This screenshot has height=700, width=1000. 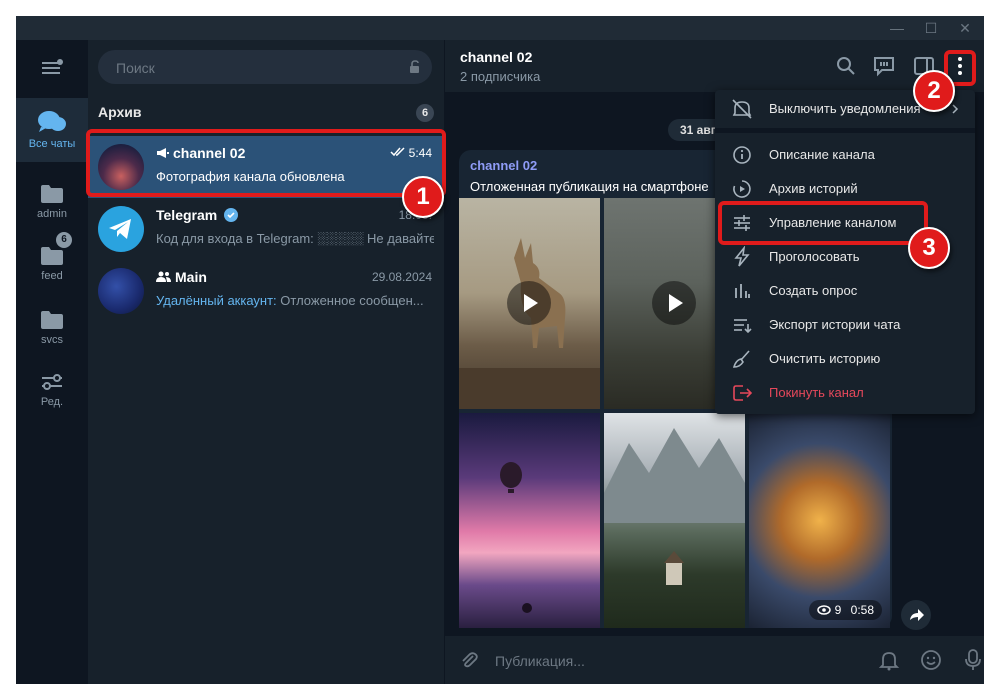 I want to click on folder-label: feed, so click(x=52, y=276).